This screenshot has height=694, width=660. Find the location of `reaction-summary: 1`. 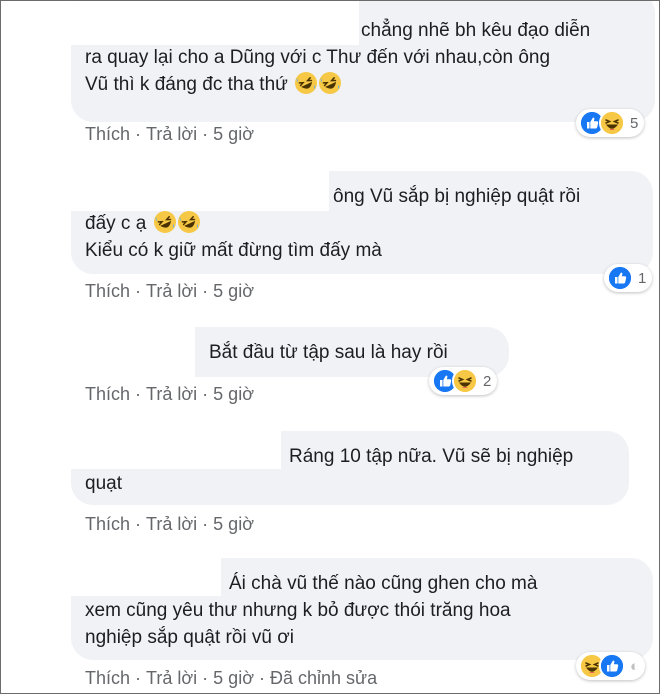

reaction-summary: 1 is located at coordinates (628, 278).